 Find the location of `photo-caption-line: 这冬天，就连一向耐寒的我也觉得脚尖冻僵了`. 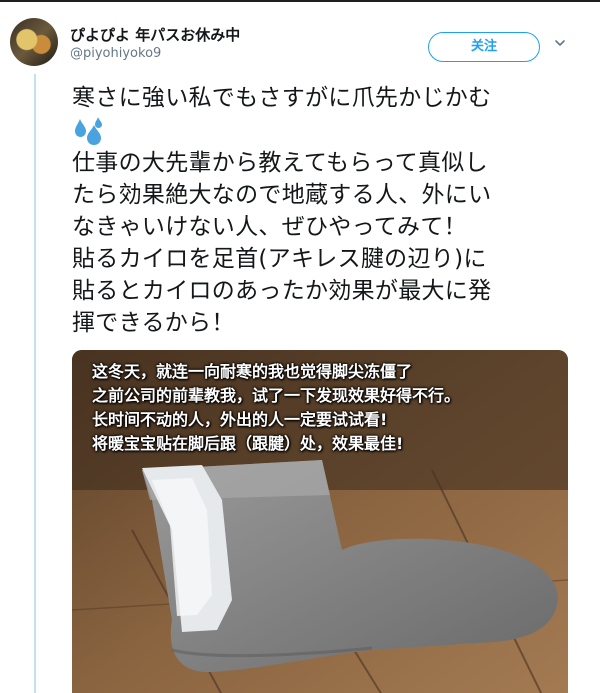

photo-caption-line: 这冬天，就连一向耐寒的我也觉得脚尖冻僵了 is located at coordinates (252, 371).